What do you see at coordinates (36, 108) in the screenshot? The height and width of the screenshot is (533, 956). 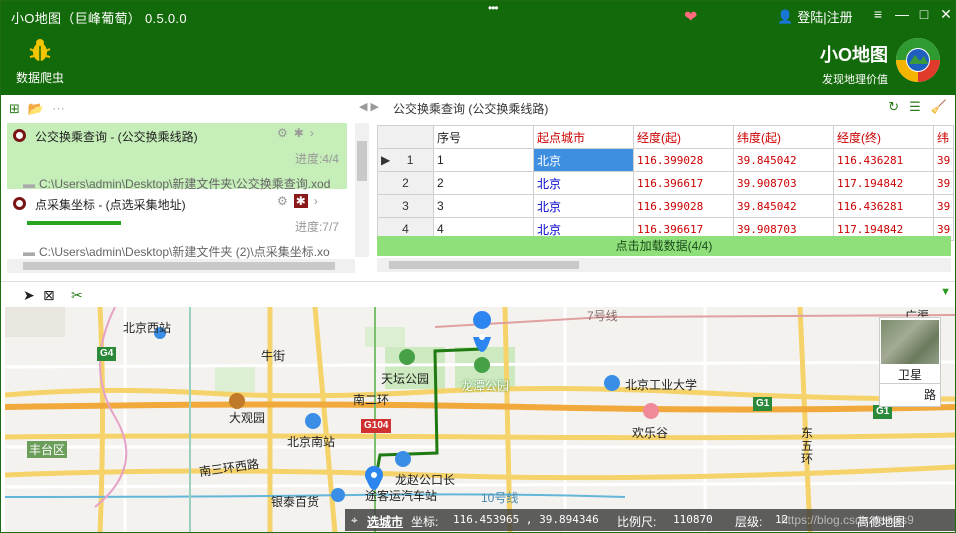 I see `open-folder-icon: 📂` at bounding box center [36, 108].